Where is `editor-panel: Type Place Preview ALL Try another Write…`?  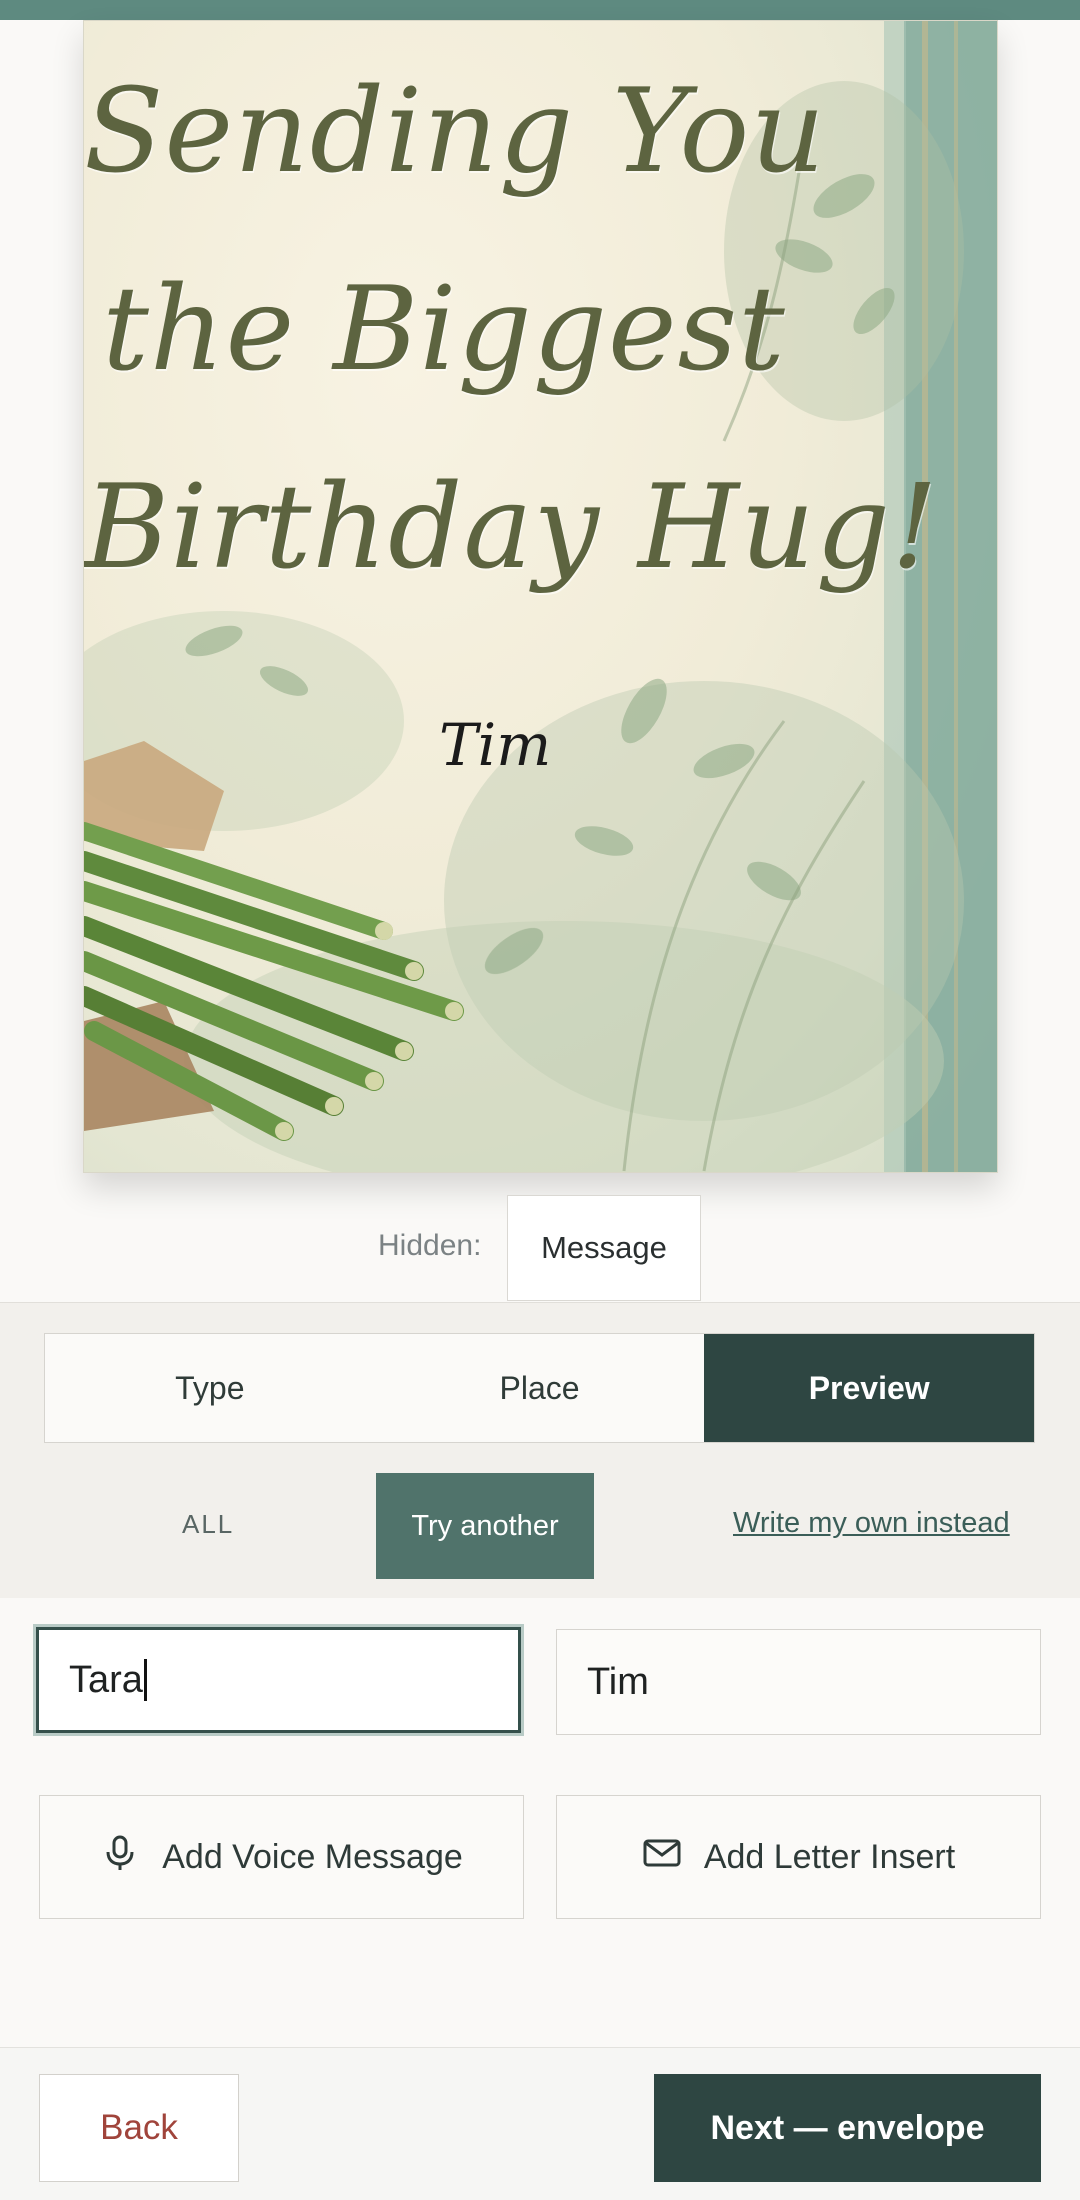 editor-panel: Type Place Preview ALL Try another Write… is located at coordinates (540, 1450).